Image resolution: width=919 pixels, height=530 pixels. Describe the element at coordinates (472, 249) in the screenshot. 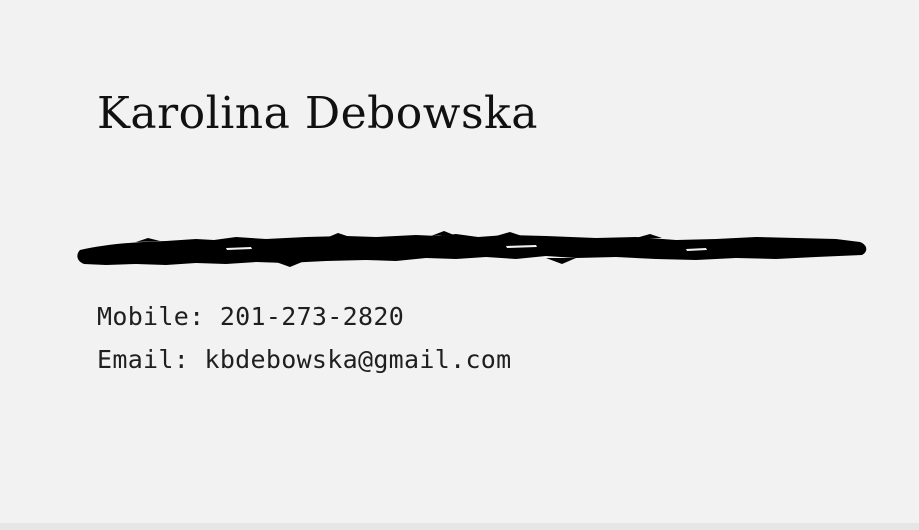

I see `brush-stroke-divider` at that location.